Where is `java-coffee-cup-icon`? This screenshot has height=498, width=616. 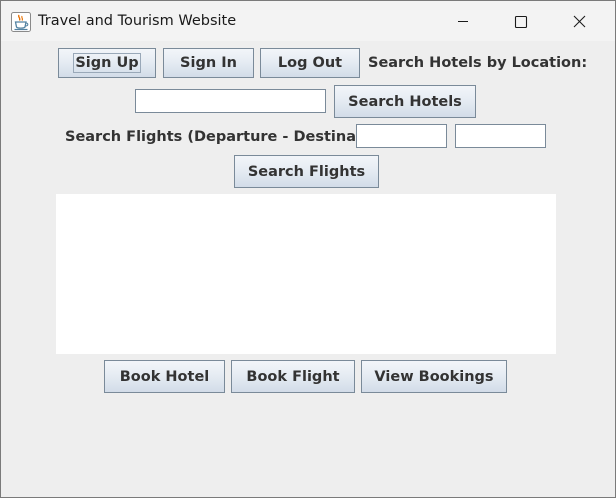
java-coffee-cup-icon is located at coordinates (21, 22).